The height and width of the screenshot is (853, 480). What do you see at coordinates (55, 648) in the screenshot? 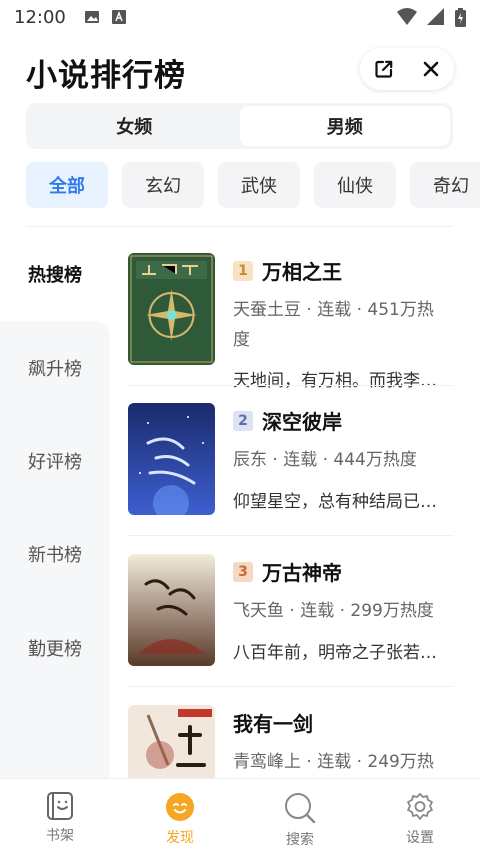
I see `rank-nav-frequent-updates: 勤更榜` at bounding box center [55, 648].